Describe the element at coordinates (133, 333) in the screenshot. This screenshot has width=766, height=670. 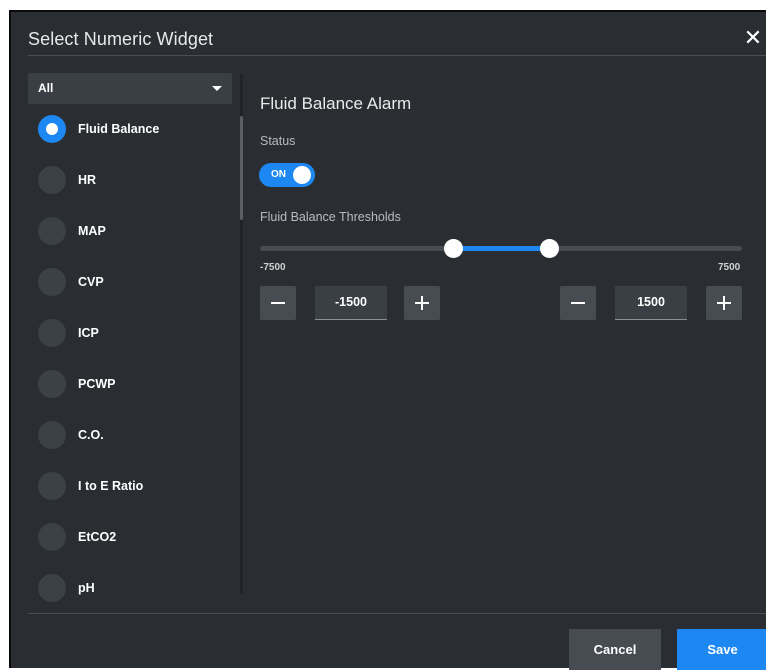
I see `list-item-icp: ICP` at that location.